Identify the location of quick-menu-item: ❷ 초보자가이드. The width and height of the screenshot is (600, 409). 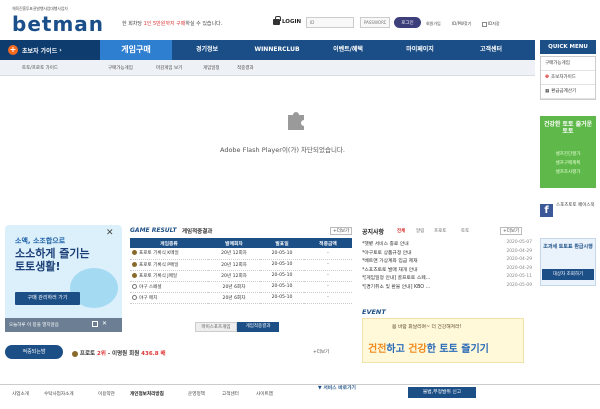
(568, 78).